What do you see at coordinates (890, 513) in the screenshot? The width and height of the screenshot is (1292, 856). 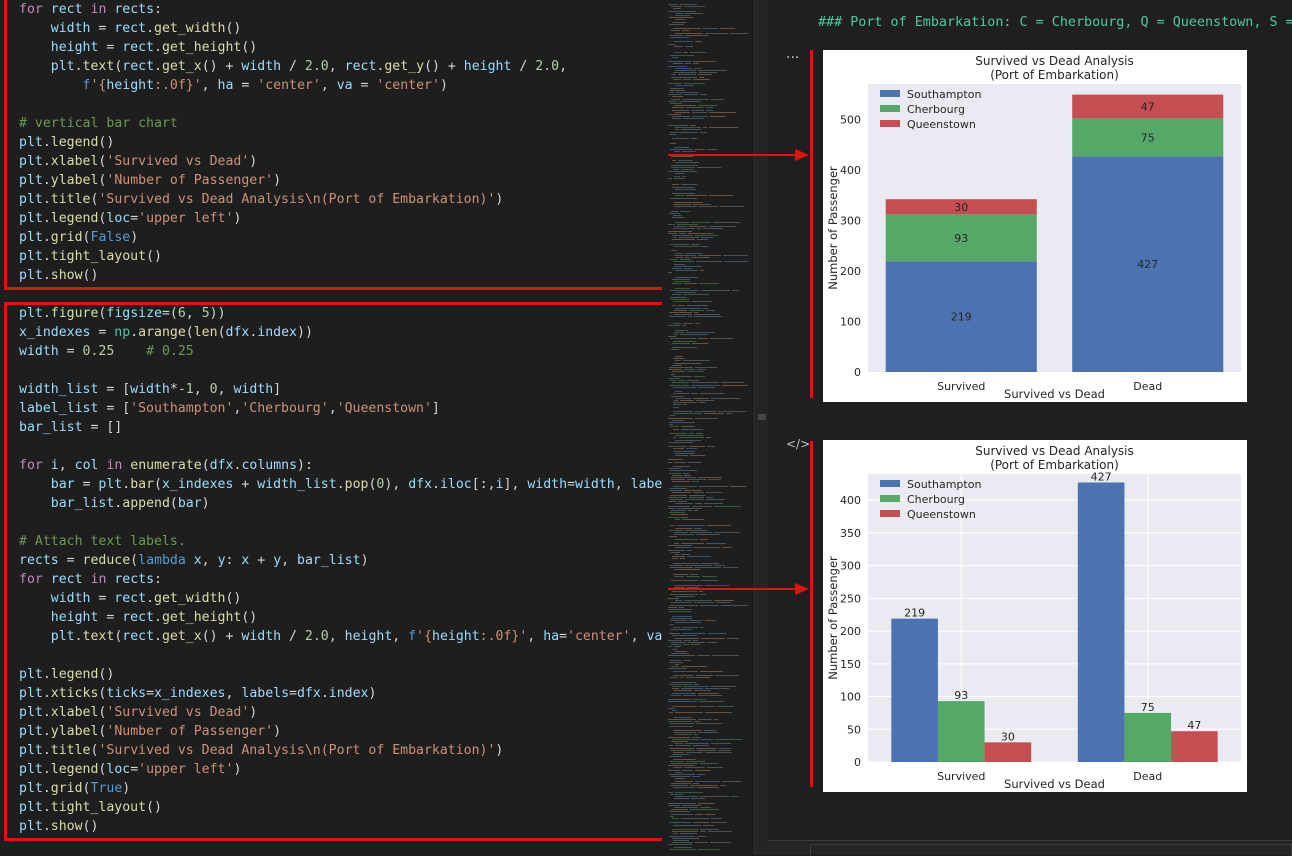 I see `legend-swatch` at bounding box center [890, 513].